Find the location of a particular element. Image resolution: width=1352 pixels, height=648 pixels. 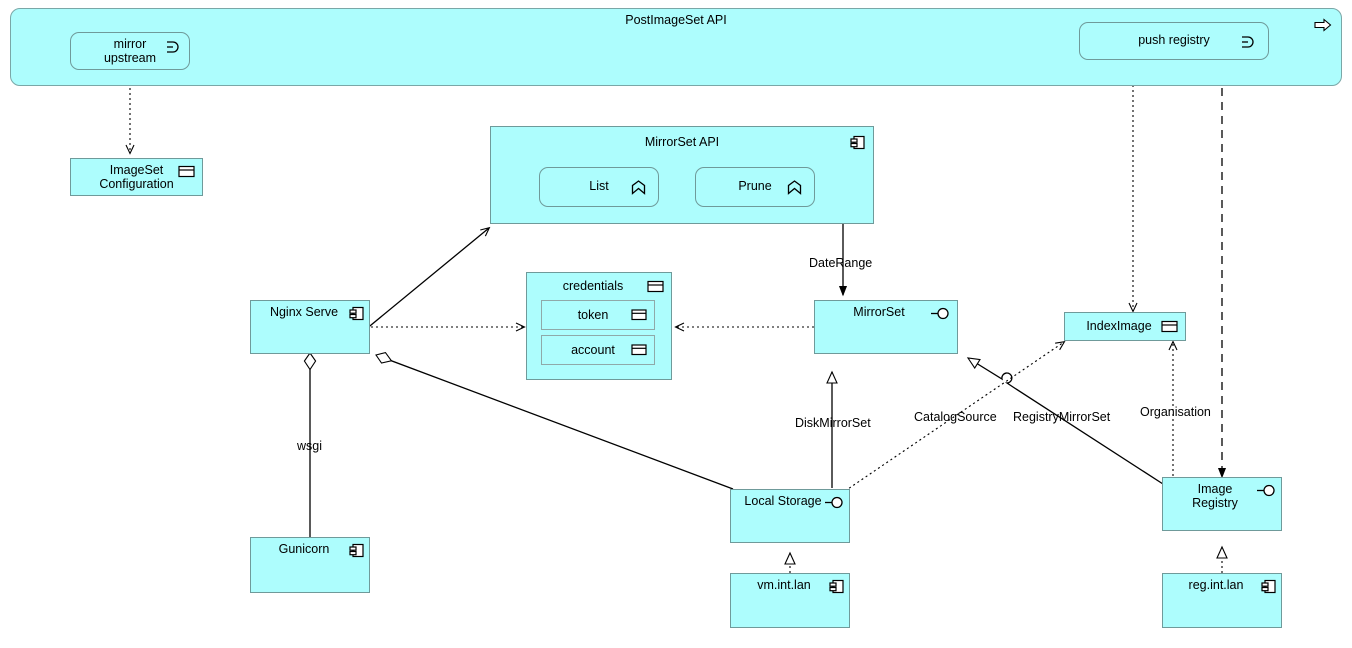

edge-label-registrymirrorset: RegistryMirrorSet is located at coordinates (1062, 417).